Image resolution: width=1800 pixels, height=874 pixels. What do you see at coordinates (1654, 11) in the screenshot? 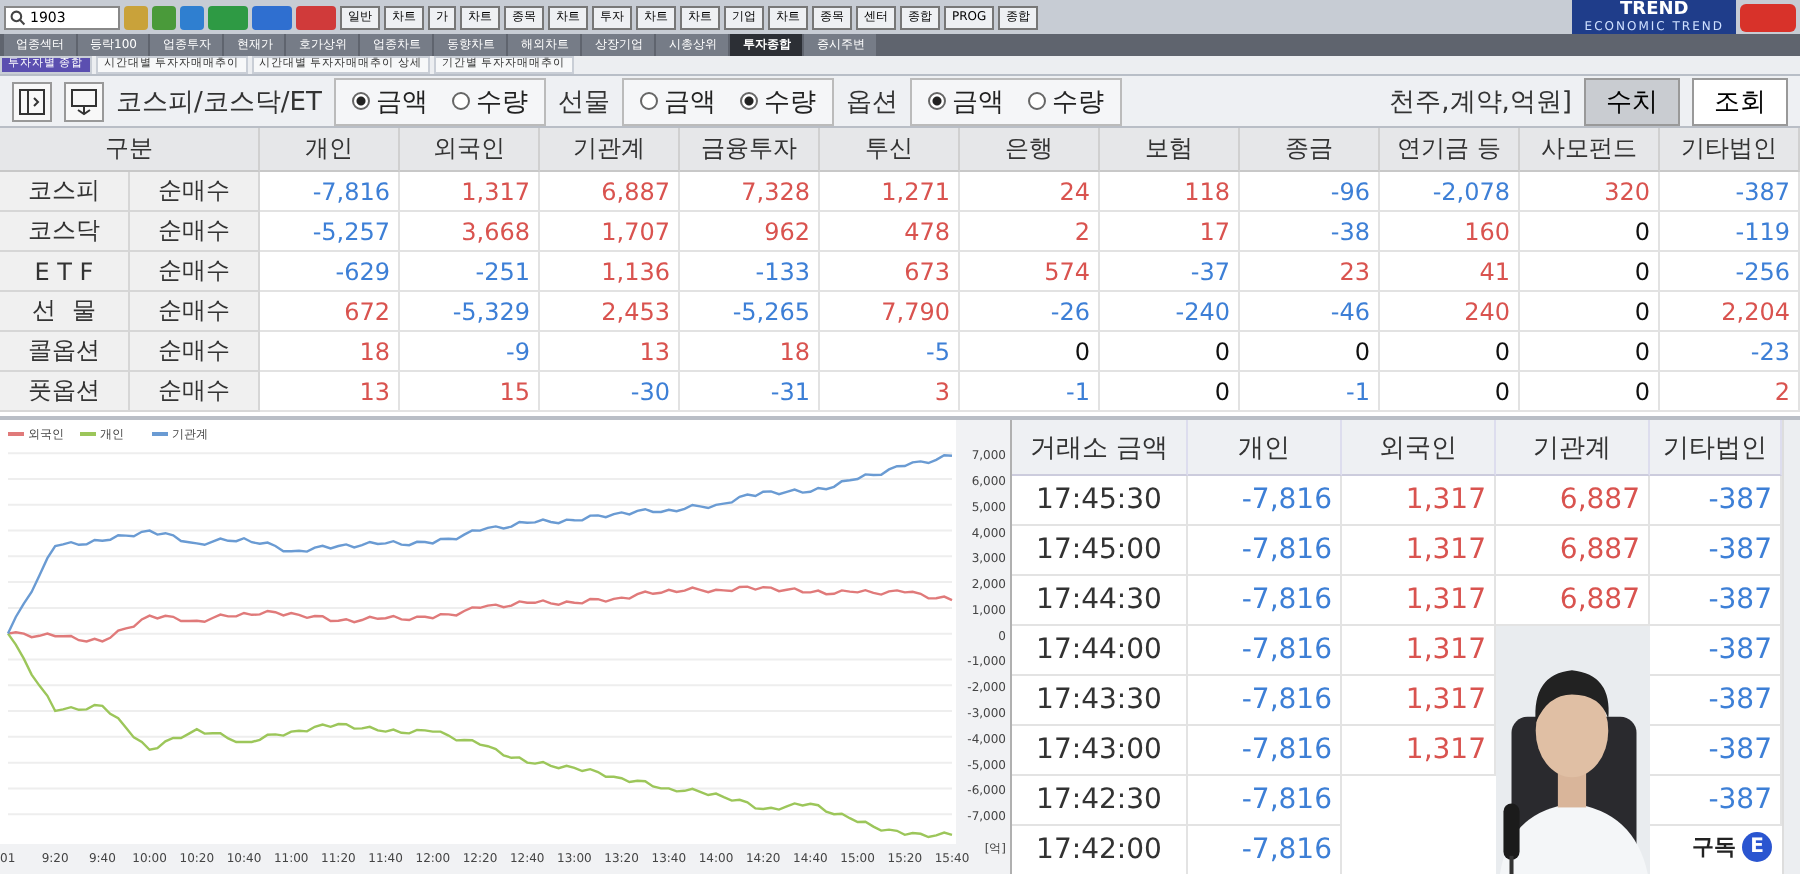
I see `logo-title: TREND` at bounding box center [1654, 11].